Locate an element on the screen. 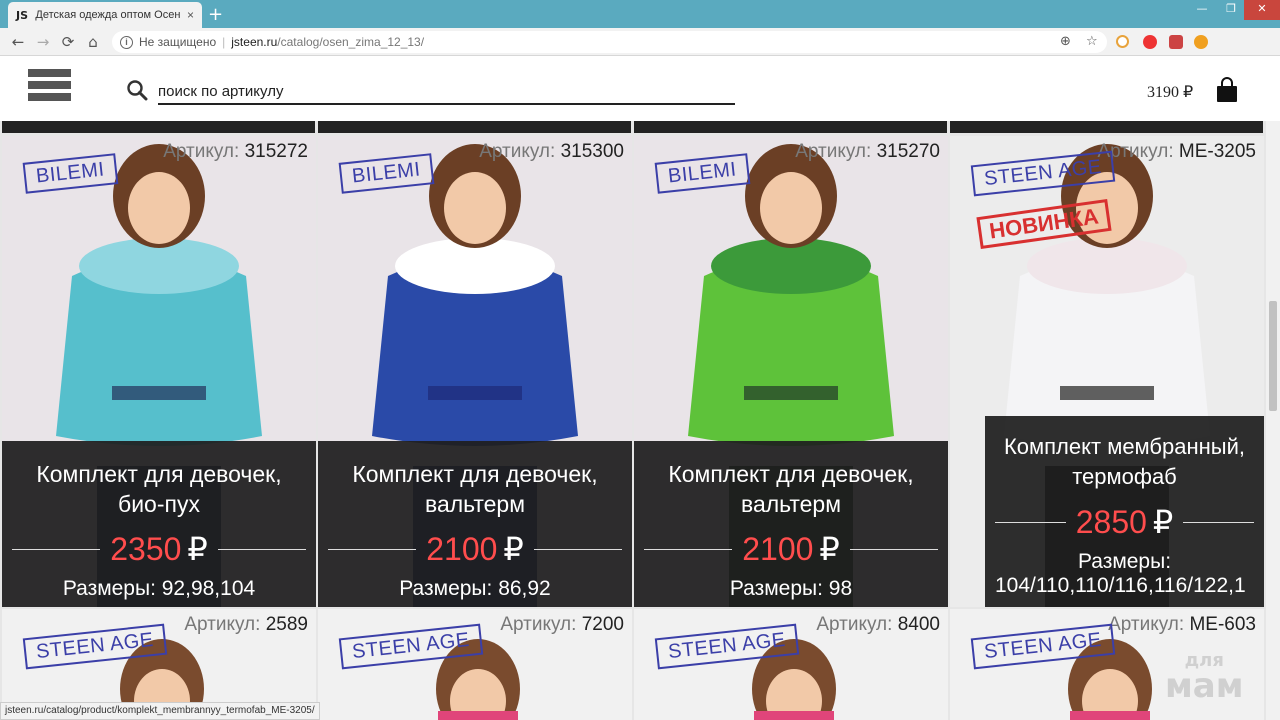 This screenshot has height=720, width=1280. tab-title: Детская одежда оптом Осень-З is located at coordinates (108, 15).